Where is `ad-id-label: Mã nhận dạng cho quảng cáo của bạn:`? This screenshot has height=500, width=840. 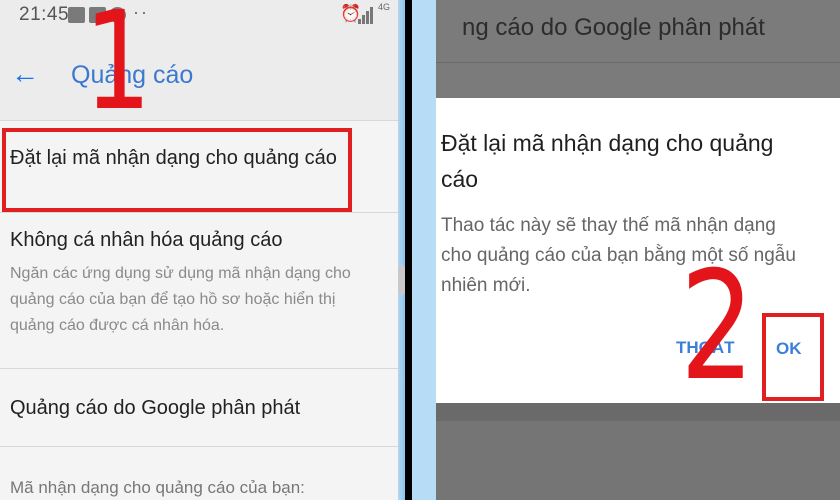 ad-id-label: Mã nhận dạng cho quảng cáo của bạn: is located at coordinates (157, 487).